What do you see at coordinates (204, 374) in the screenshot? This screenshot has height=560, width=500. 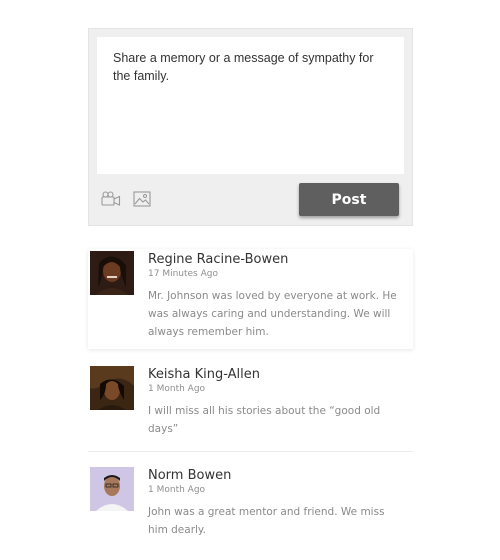 I see `comment-author: Keisha King-Allen` at bounding box center [204, 374].